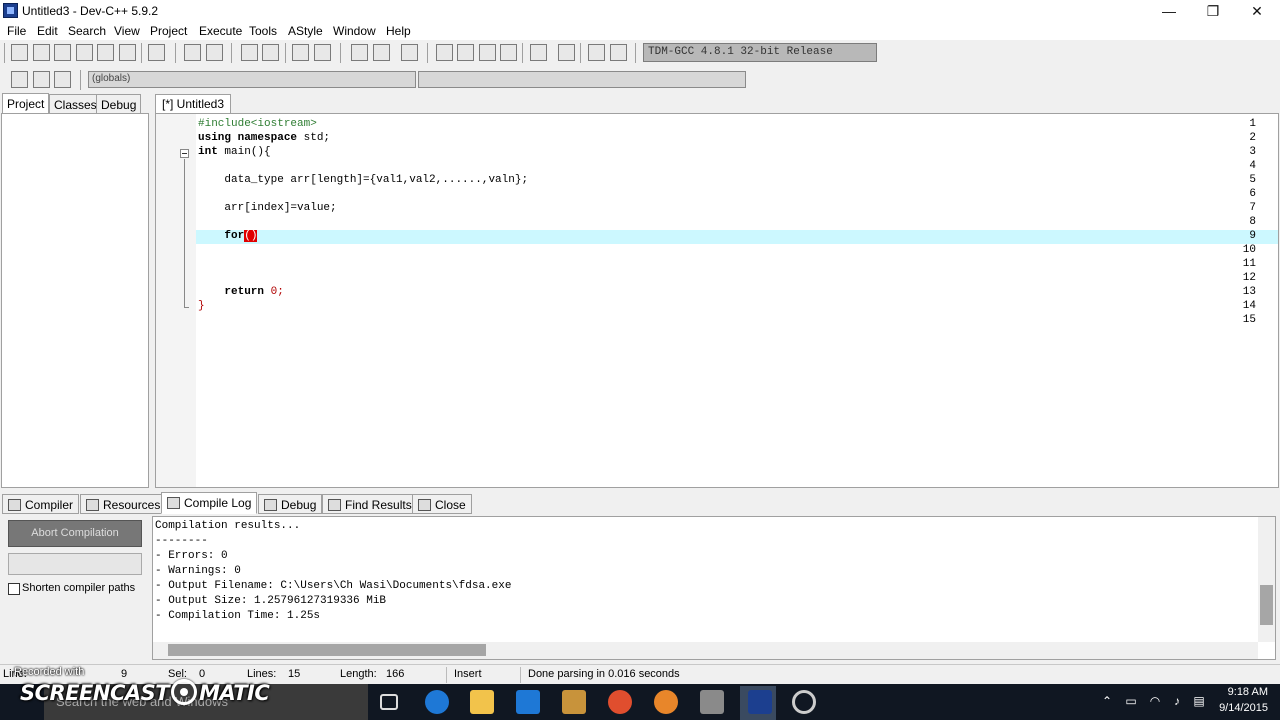 The height and width of the screenshot is (720, 1280). I want to click on print-icon, so click(156, 52).